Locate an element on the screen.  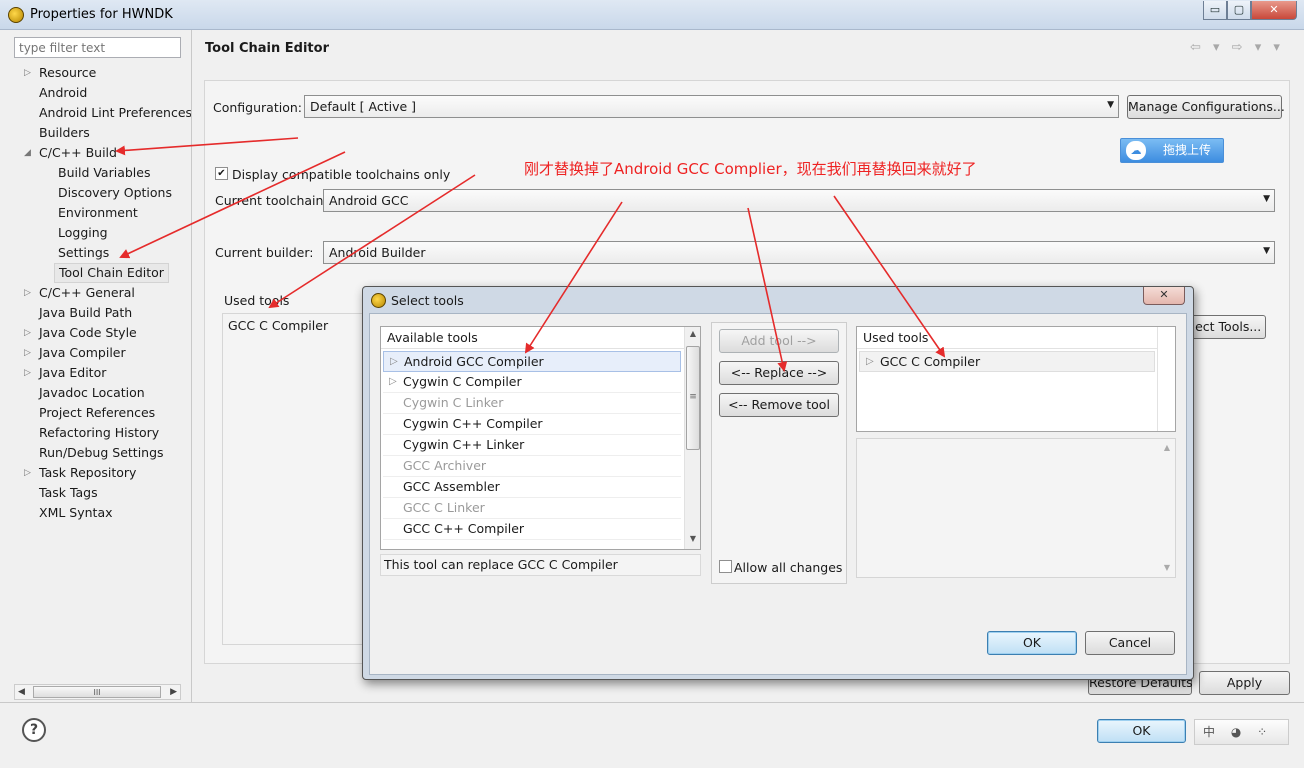
column-divider is located at coordinates (1157, 379).